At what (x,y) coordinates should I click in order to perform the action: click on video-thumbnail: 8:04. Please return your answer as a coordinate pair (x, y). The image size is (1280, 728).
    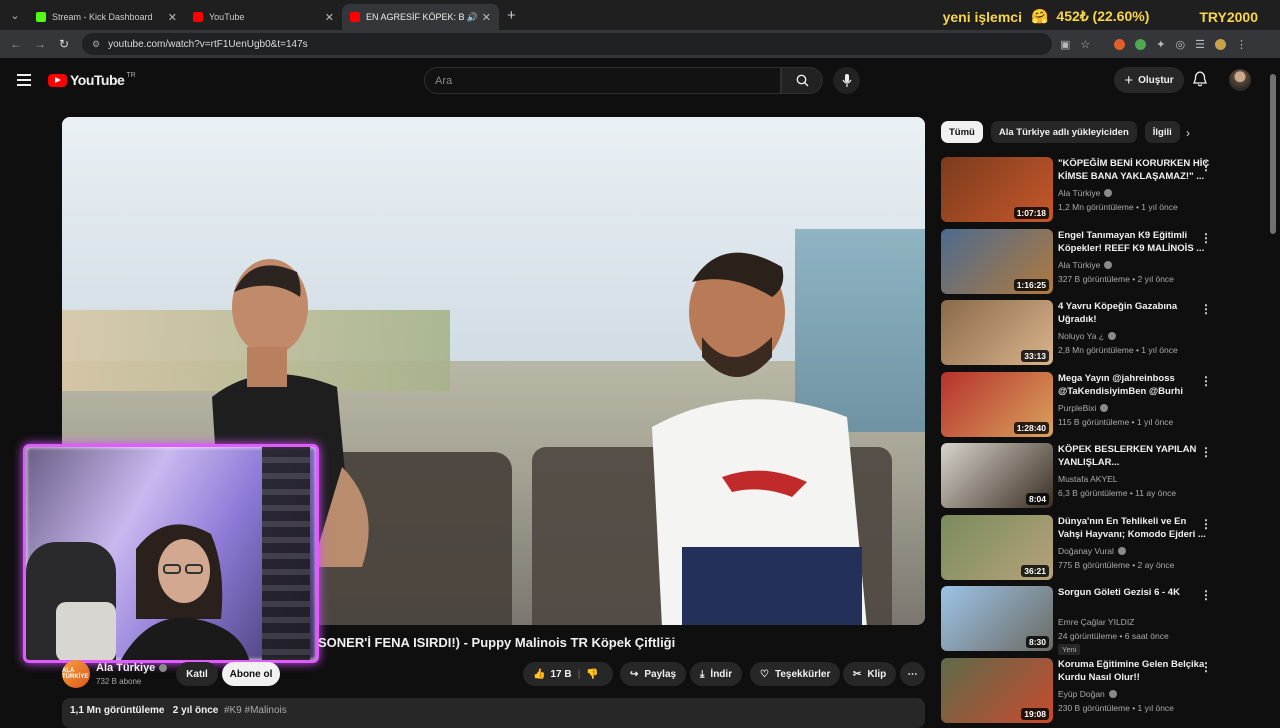
    Looking at the image, I should click on (997, 475).